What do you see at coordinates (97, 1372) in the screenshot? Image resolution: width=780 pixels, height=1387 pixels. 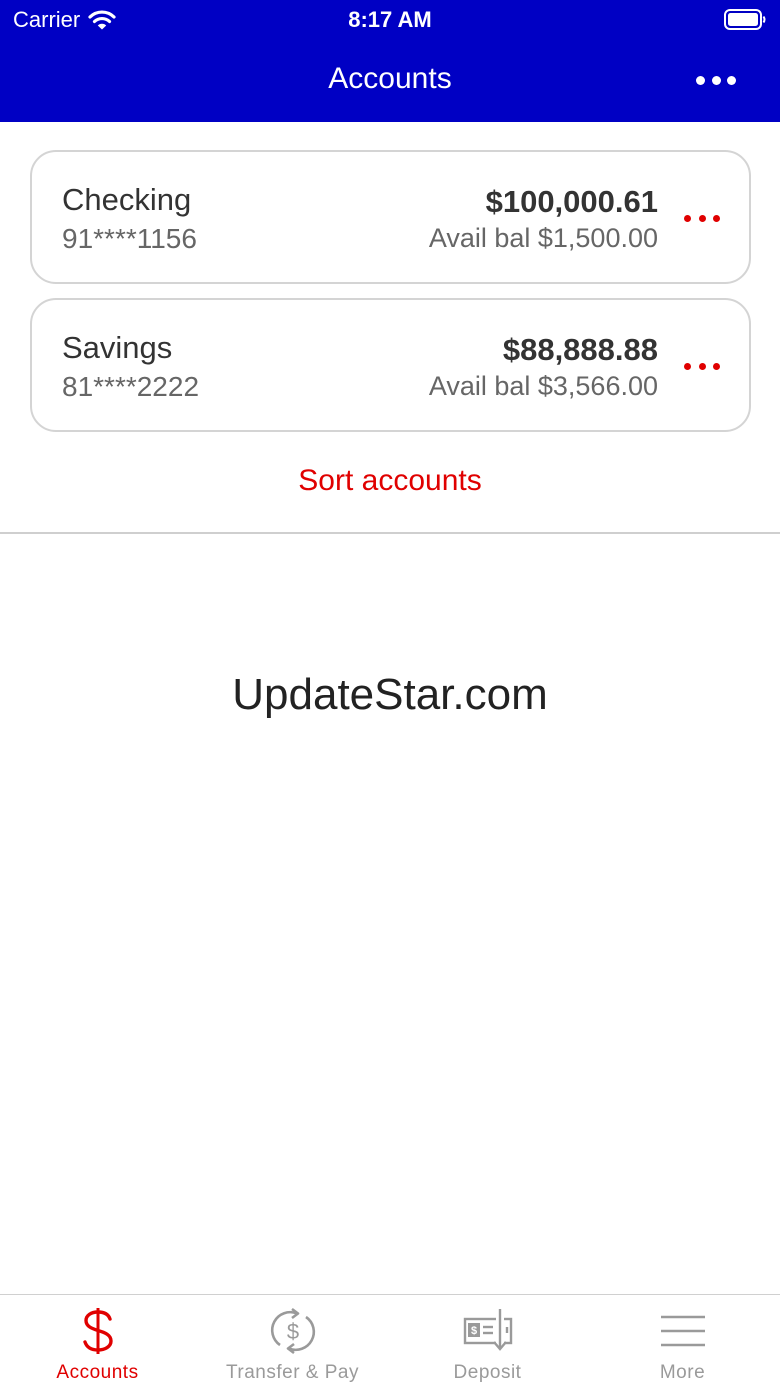 I see `tab-label: Accounts` at bounding box center [97, 1372].